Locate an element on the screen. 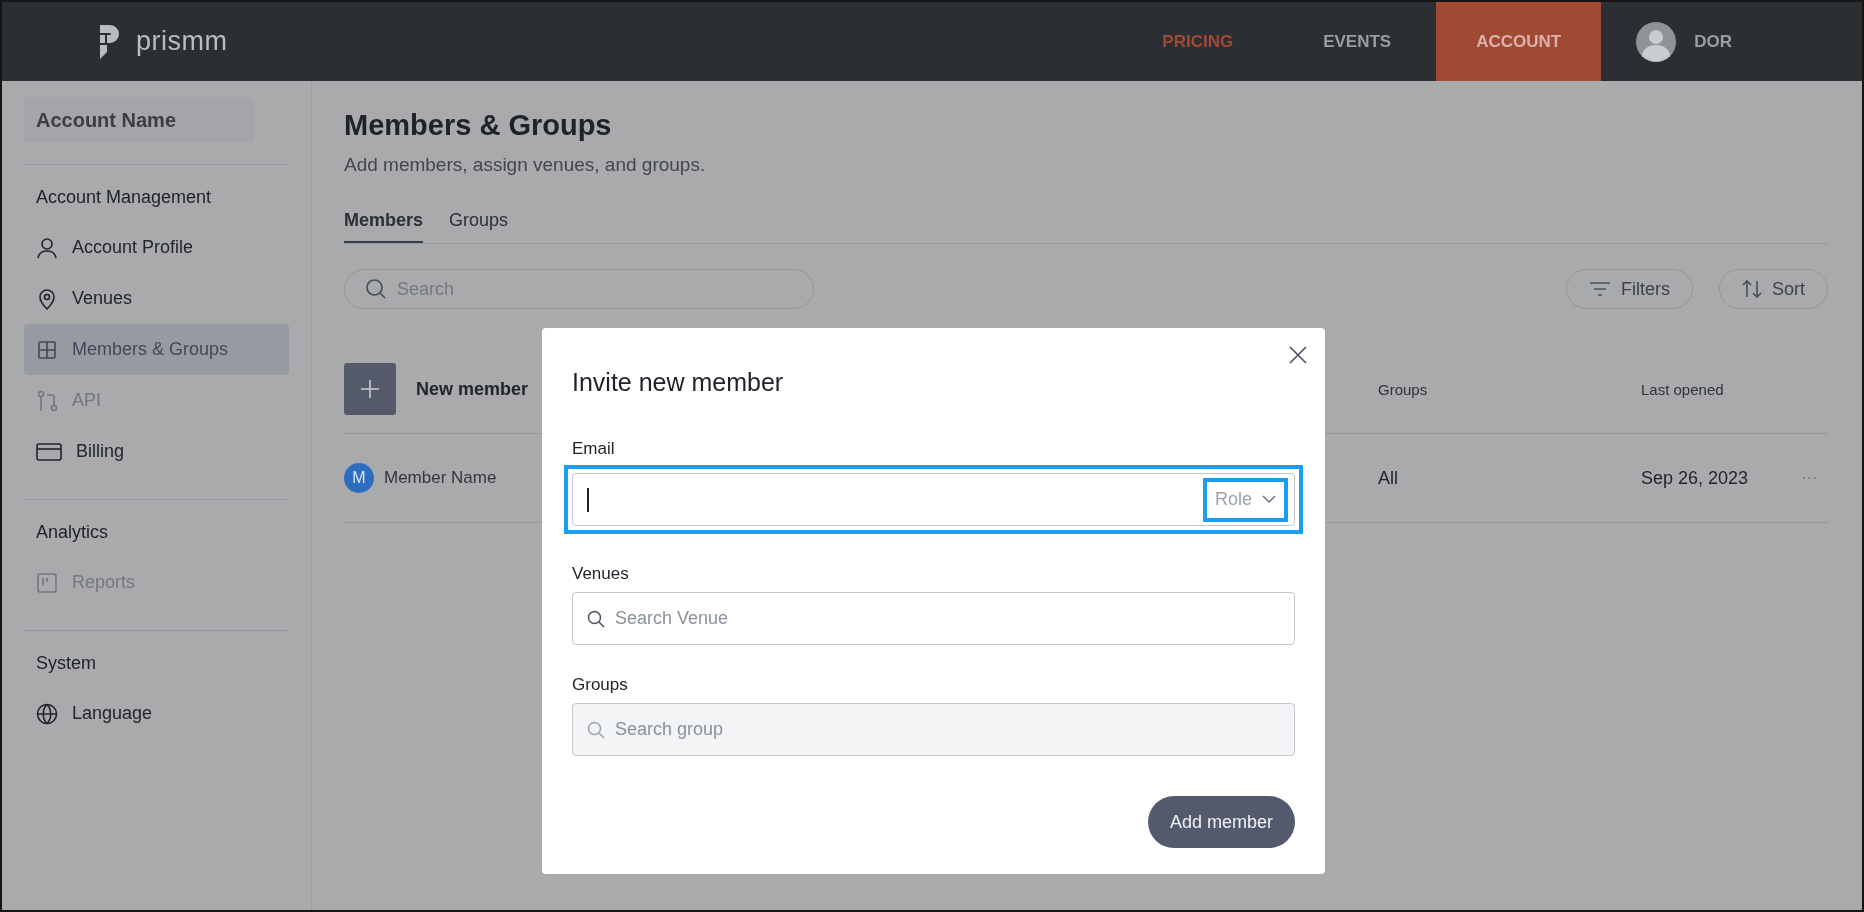 The height and width of the screenshot is (912, 1864). chevron-down-icon is located at coordinates (1269, 499).